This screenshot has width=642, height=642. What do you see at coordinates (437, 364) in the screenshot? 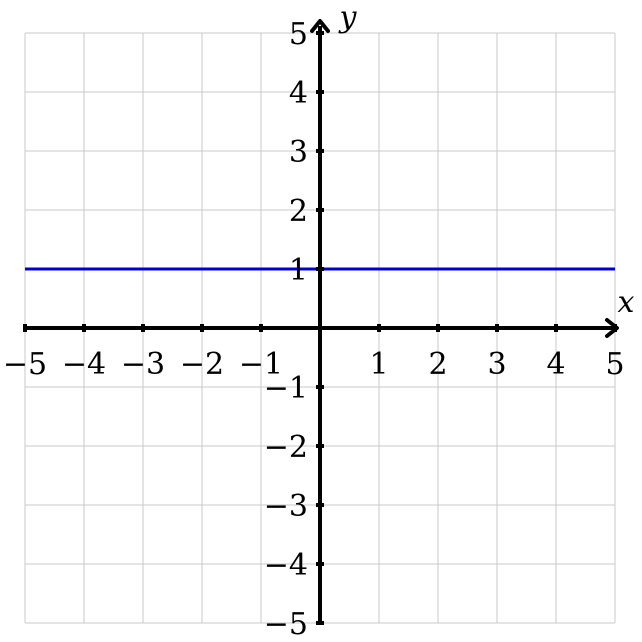
I see `x-tick-label: 2` at bounding box center [437, 364].